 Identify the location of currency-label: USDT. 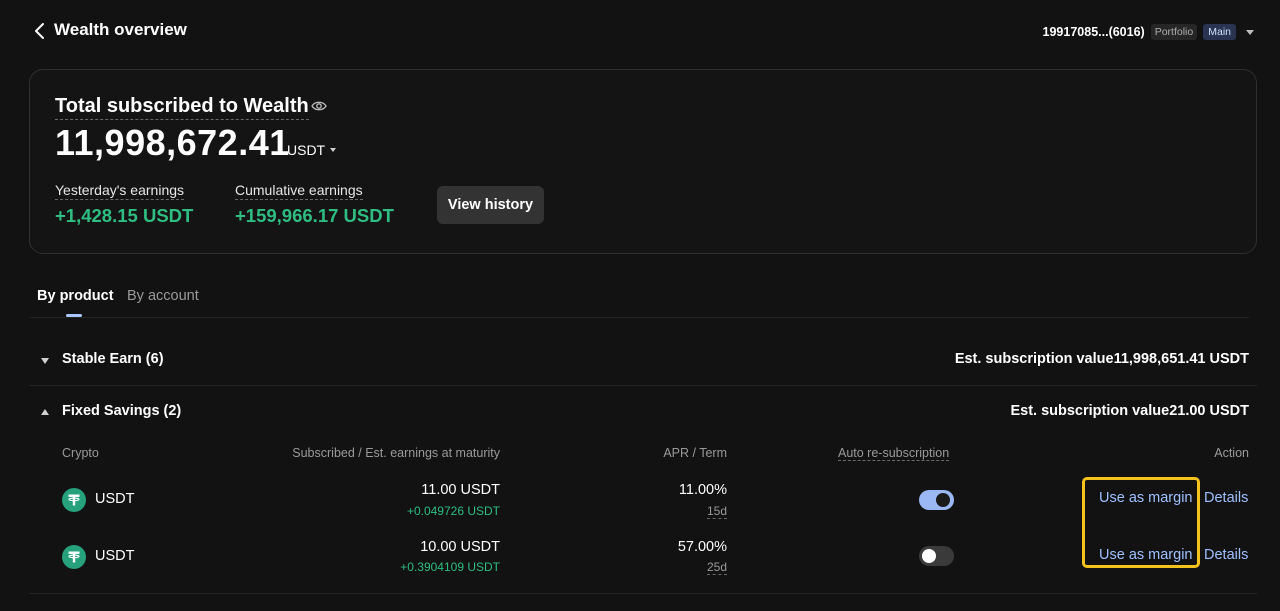
(306, 150).